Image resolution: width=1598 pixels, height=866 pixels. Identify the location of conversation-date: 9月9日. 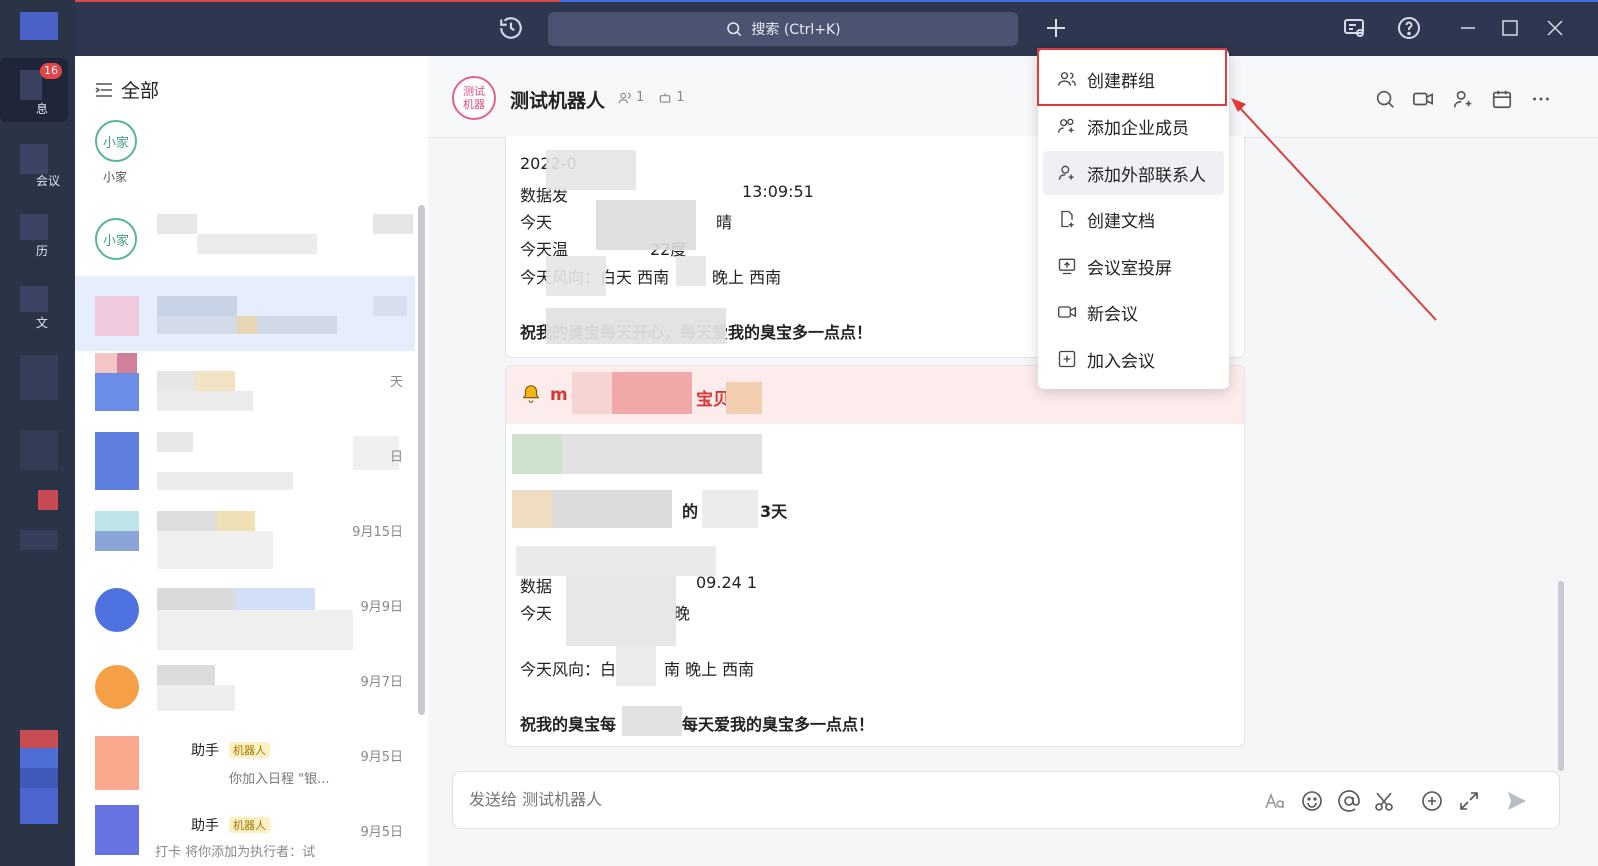
(381, 607).